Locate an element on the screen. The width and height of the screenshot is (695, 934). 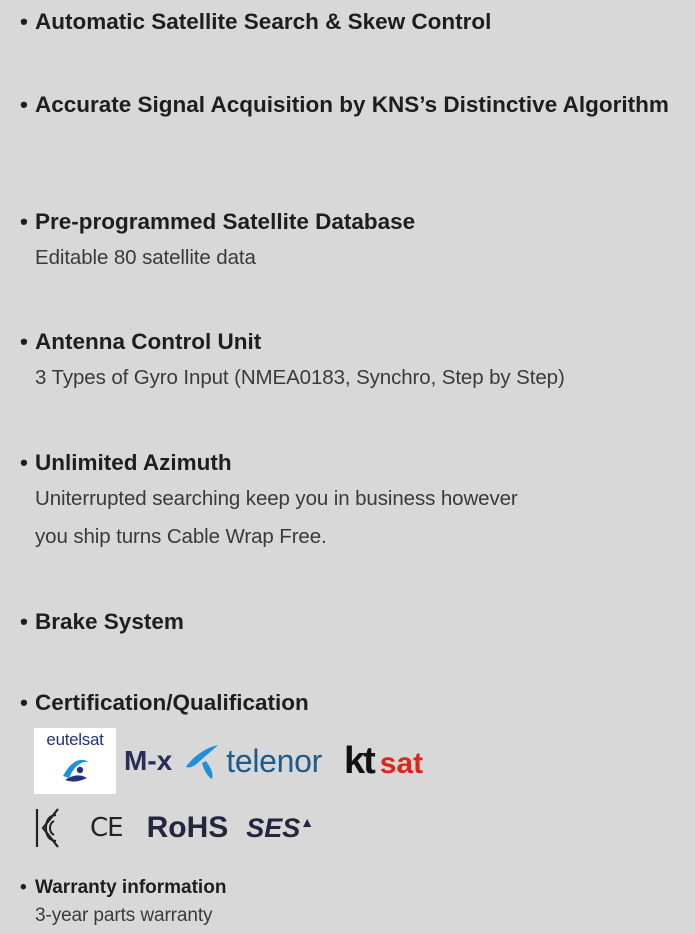
telenor-propeller-icon is located at coordinates (202, 762).